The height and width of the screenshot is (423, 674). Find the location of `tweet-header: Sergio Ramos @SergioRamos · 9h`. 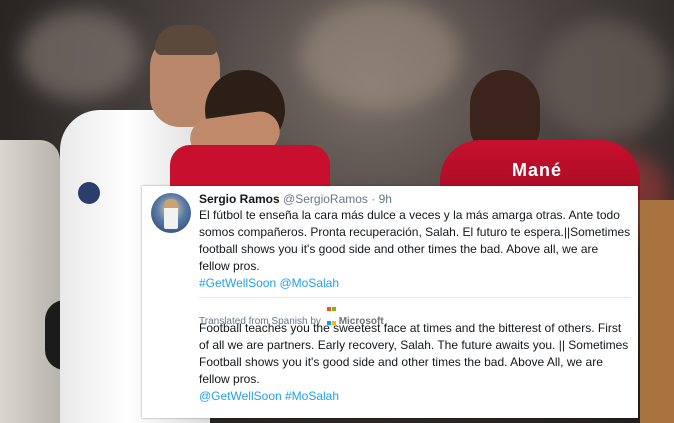

tweet-header: Sergio Ramos @SergioRamos · 9h is located at coordinates (295, 199).